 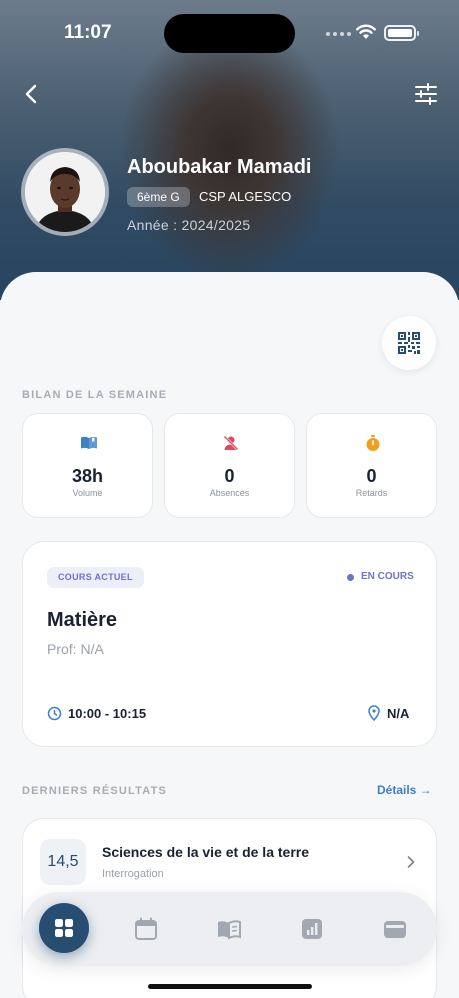 I want to click on settings-sliders-button, so click(x=426, y=94).